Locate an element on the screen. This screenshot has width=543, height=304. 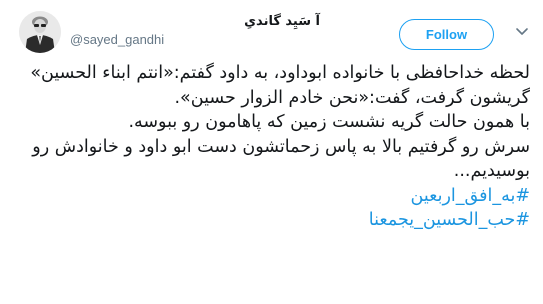
follow-button: Follow is located at coordinates (446, 34).